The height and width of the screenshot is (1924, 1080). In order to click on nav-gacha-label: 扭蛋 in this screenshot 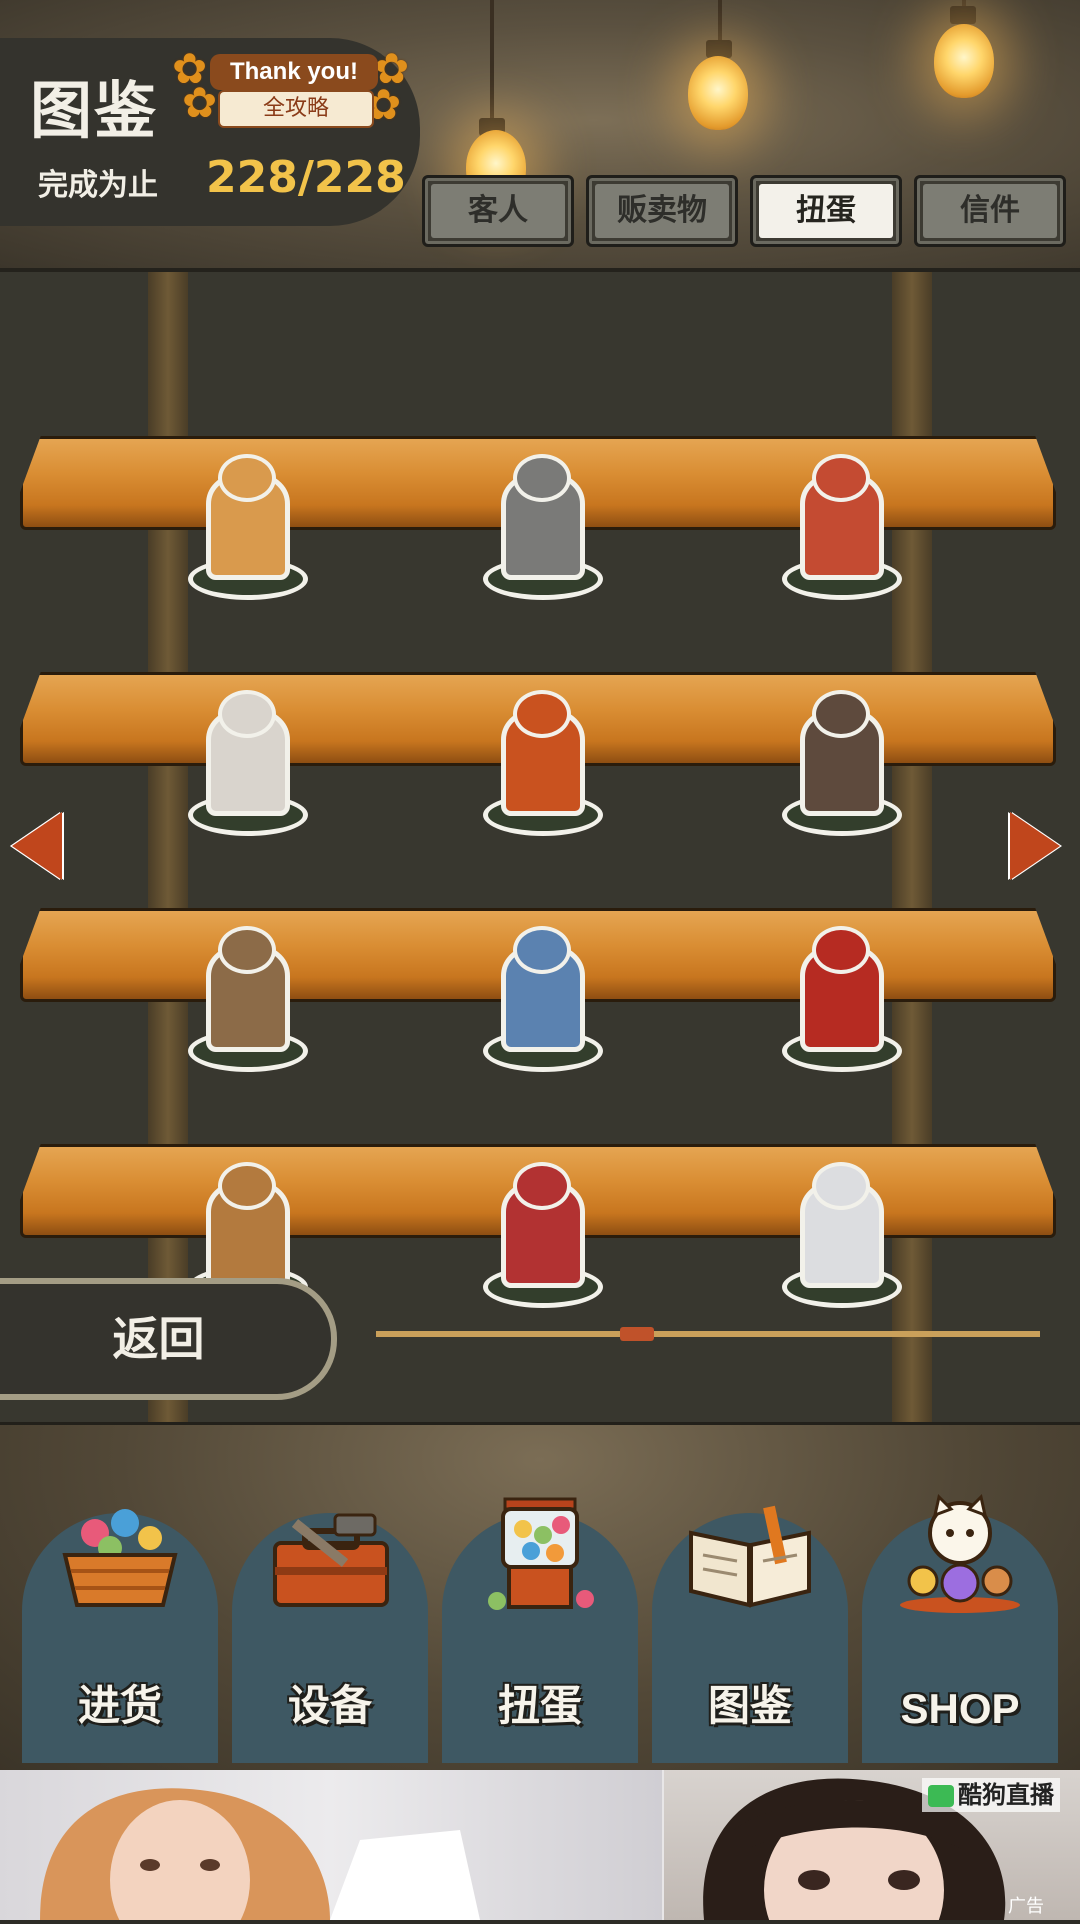, I will do `click(539, 1705)`.